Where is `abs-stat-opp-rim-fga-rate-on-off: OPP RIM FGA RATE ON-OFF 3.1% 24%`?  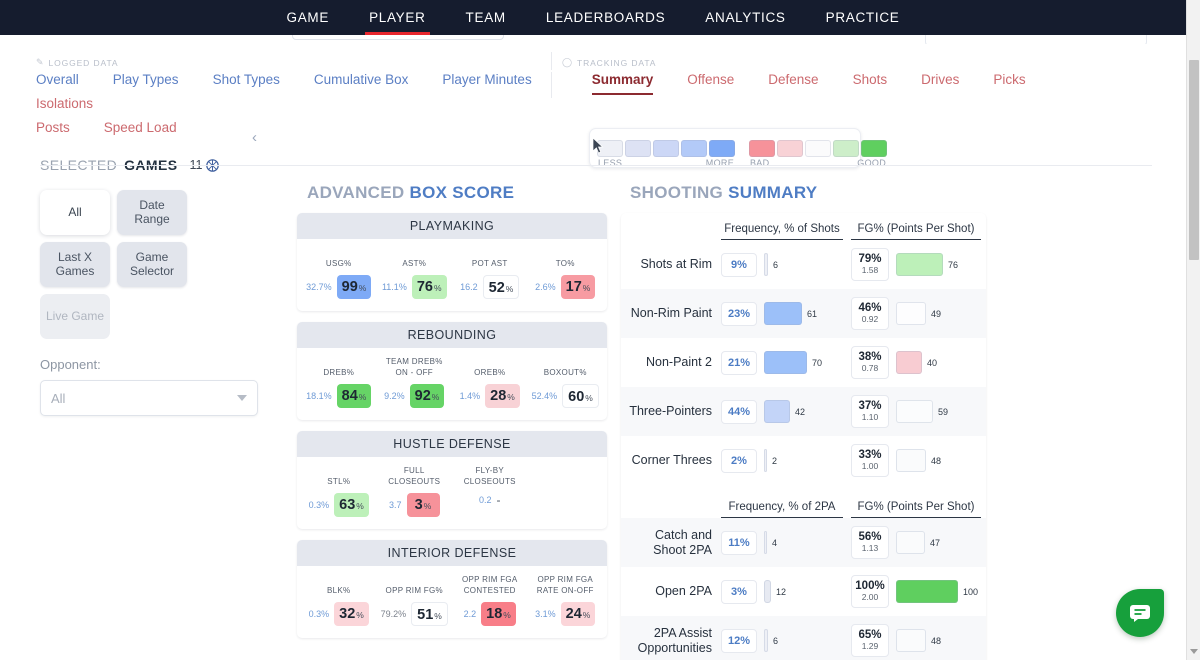
abs-stat-opp-rim-fga-rate-on-off: OPP RIM FGA RATE ON-OFF 3.1% 24% is located at coordinates (566, 600).